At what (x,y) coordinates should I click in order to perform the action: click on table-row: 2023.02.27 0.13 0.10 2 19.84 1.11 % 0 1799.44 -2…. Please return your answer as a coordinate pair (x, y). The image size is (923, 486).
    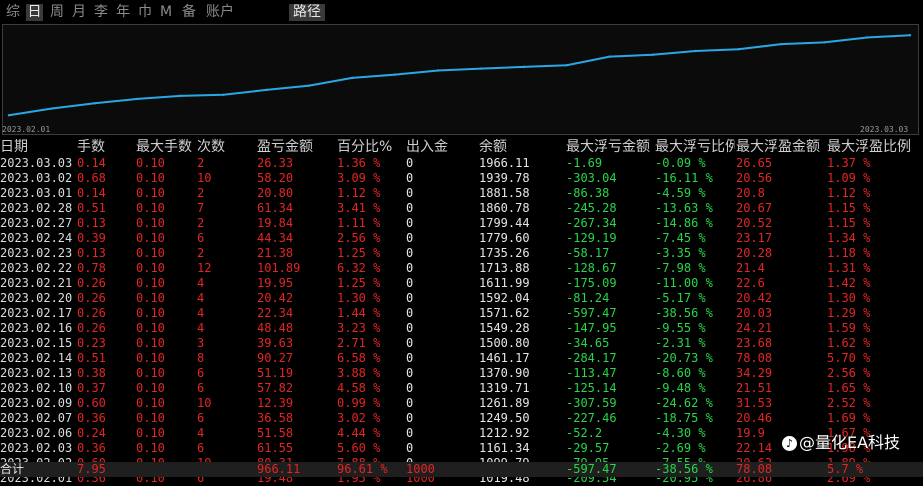
    Looking at the image, I should click on (461, 223).